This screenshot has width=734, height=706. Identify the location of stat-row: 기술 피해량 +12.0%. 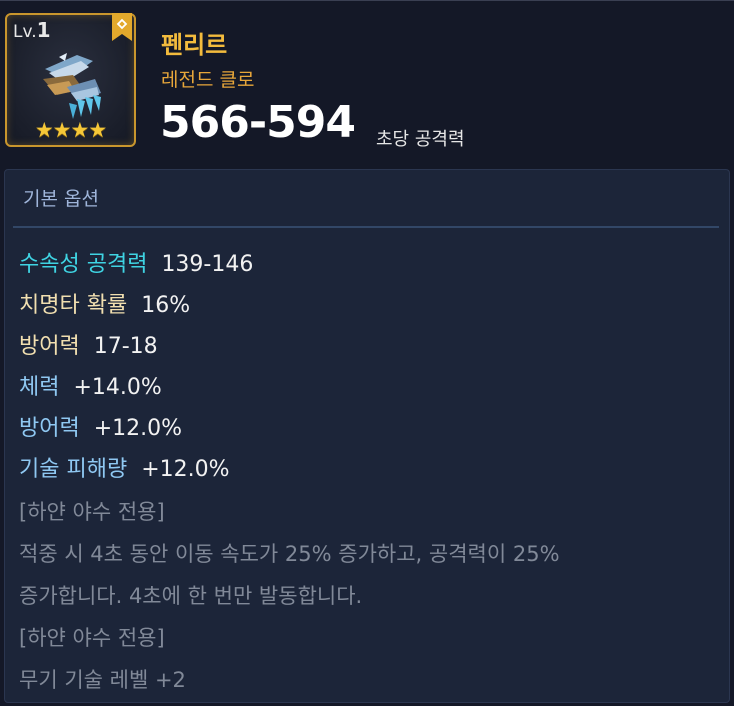
(124, 467).